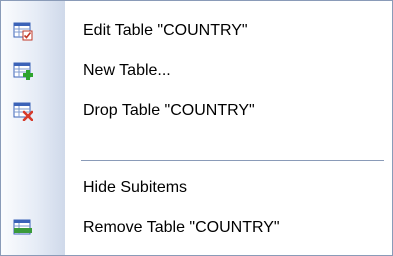 This screenshot has height=256, width=393. Describe the element at coordinates (23, 228) in the screenshot. I see `remove-table-icon` at that location.